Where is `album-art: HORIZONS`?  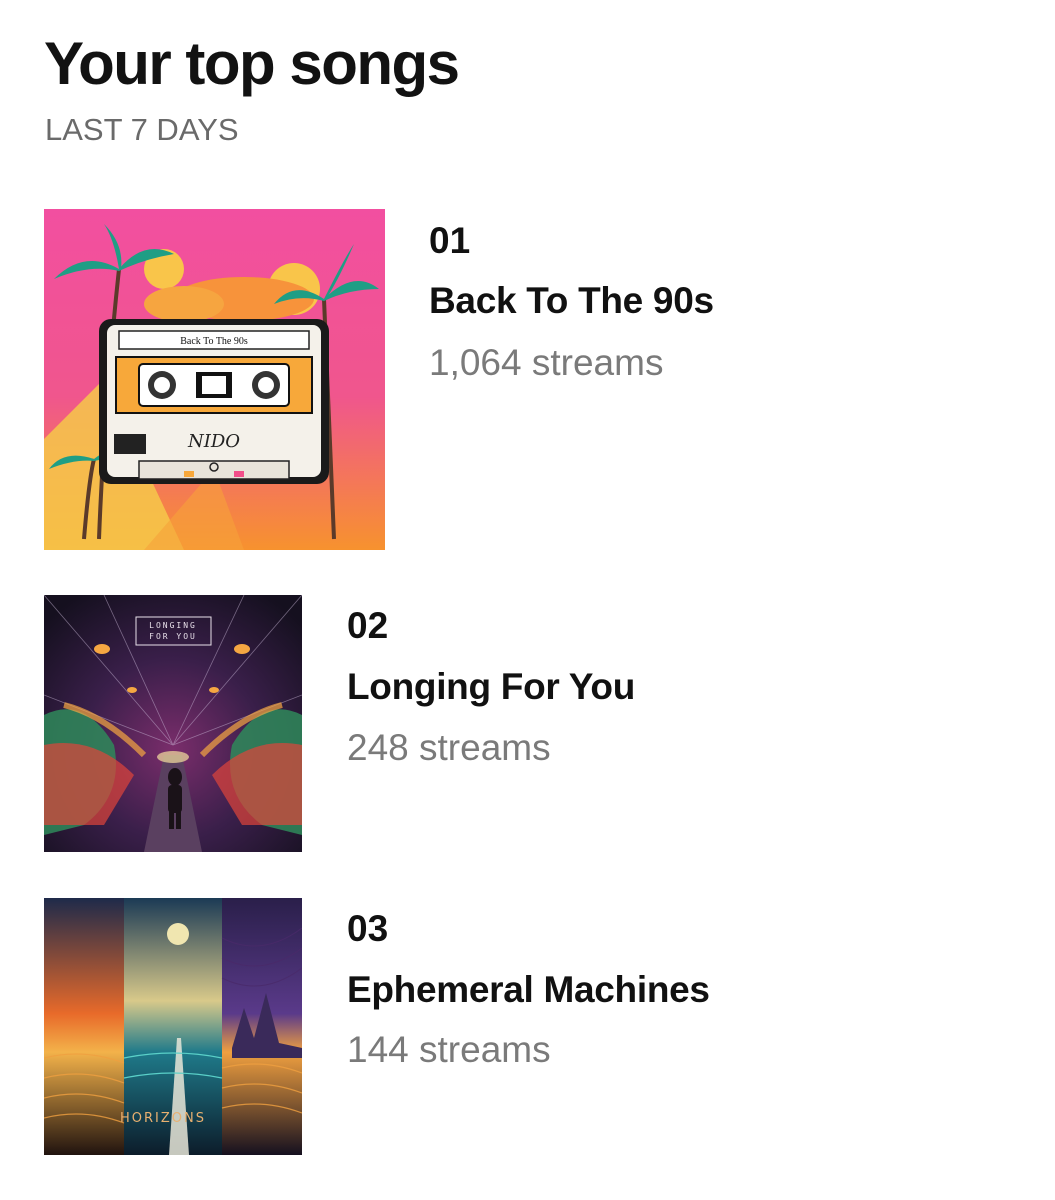 album-art: HORIZONS is located at coordinates (173, 1026).